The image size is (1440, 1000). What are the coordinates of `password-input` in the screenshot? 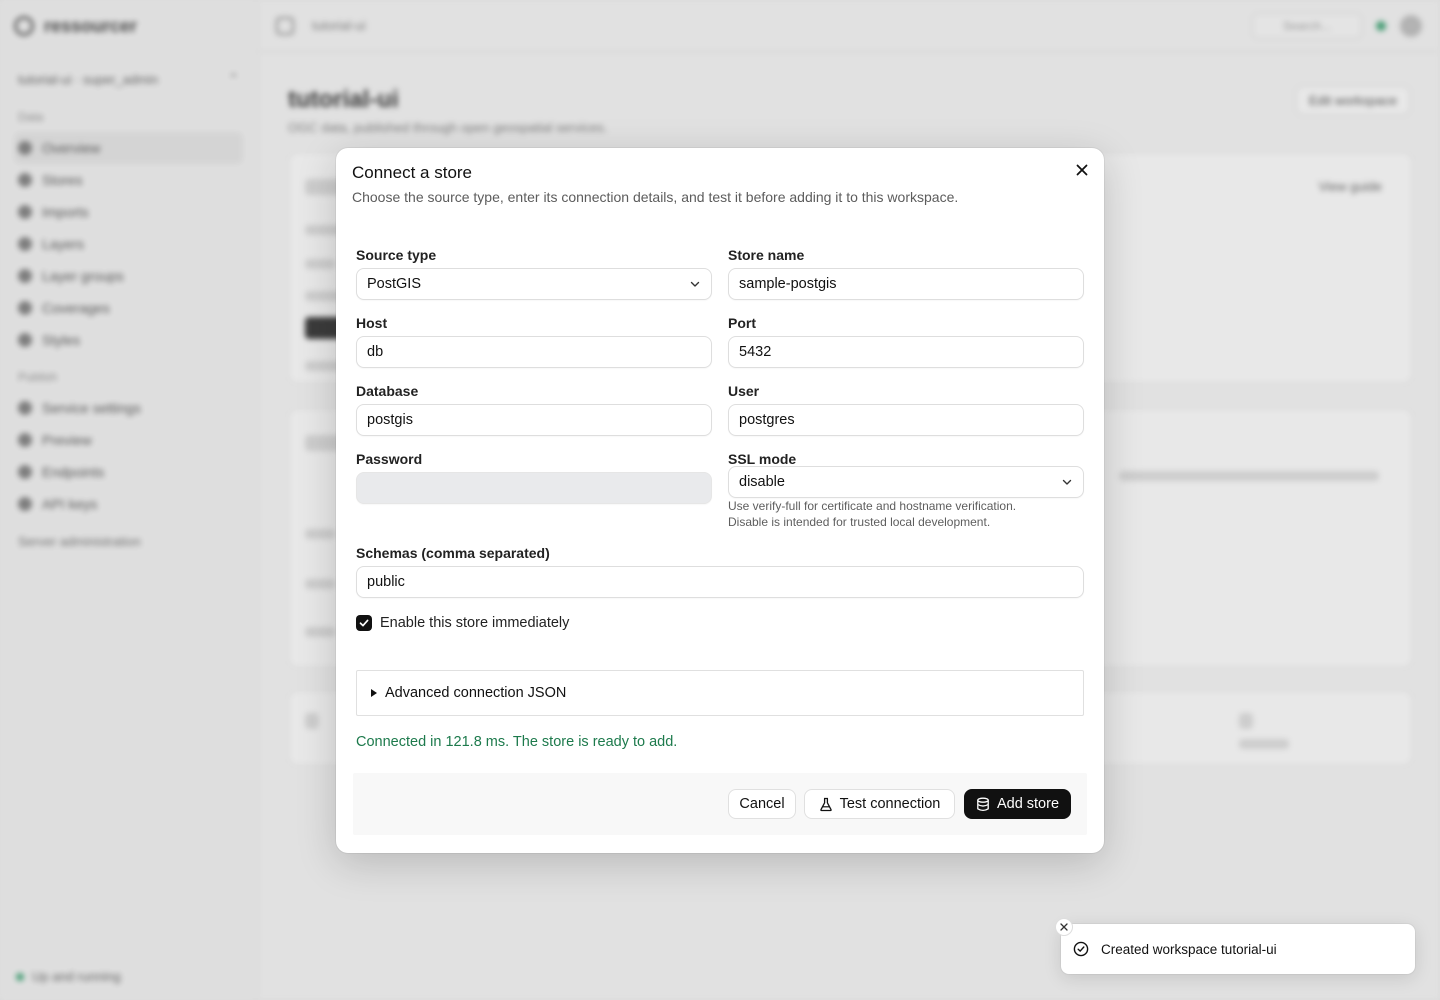 It's located at (534, 488).